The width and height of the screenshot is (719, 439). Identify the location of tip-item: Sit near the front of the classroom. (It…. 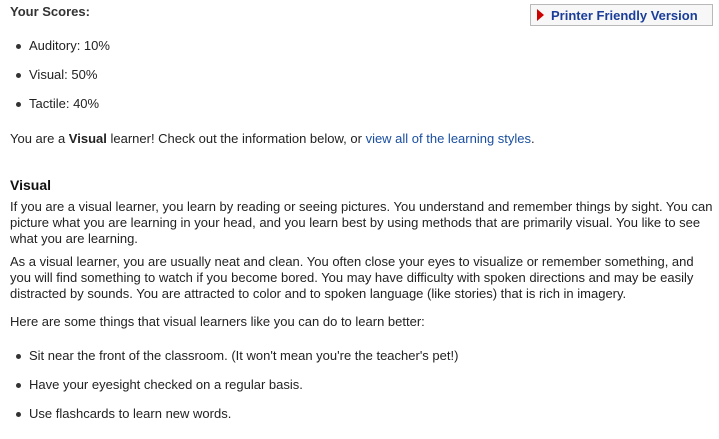
(234, 362).